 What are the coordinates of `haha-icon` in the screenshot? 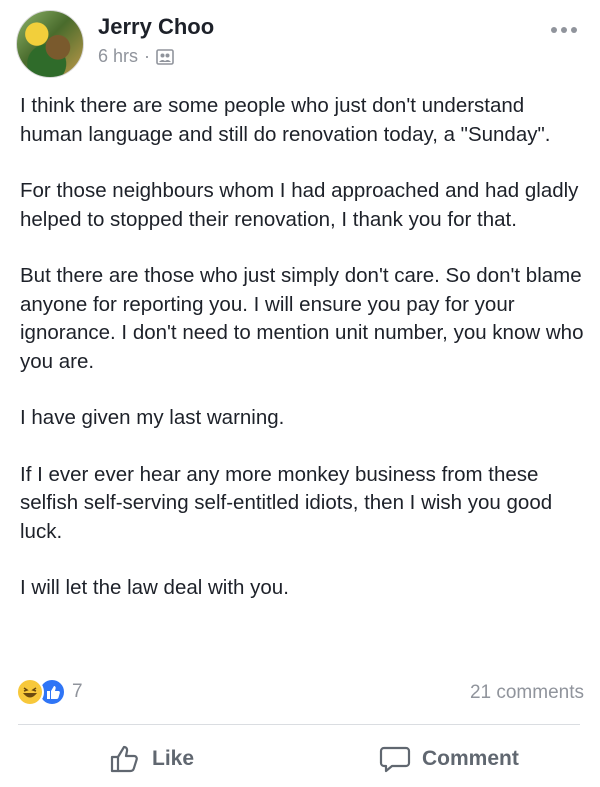 It's located at (30, 692).